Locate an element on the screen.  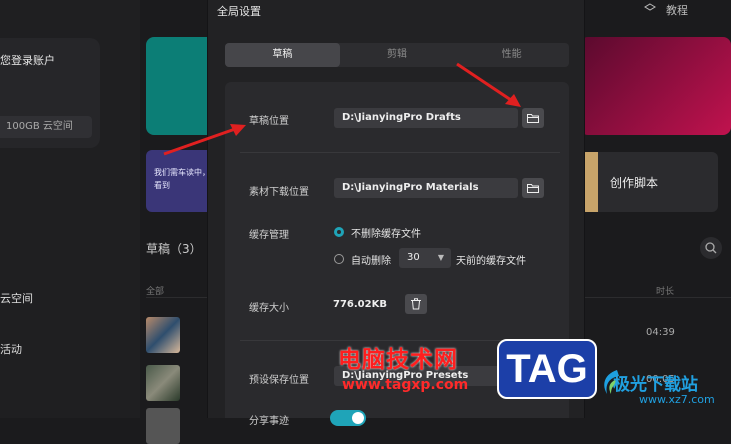
share-toggle is located at coordinates (348, 418).